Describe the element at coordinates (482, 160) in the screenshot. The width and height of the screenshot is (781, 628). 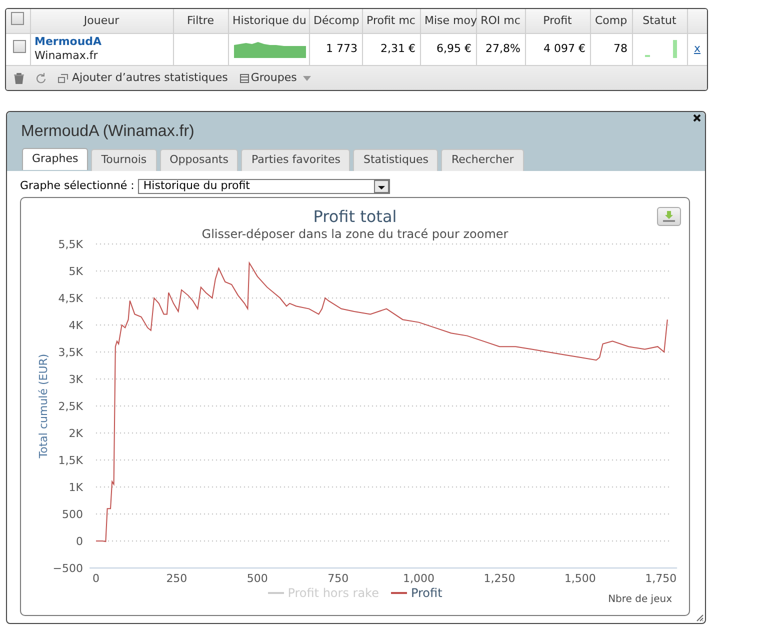
I see `tab: Rechercher` at that location.